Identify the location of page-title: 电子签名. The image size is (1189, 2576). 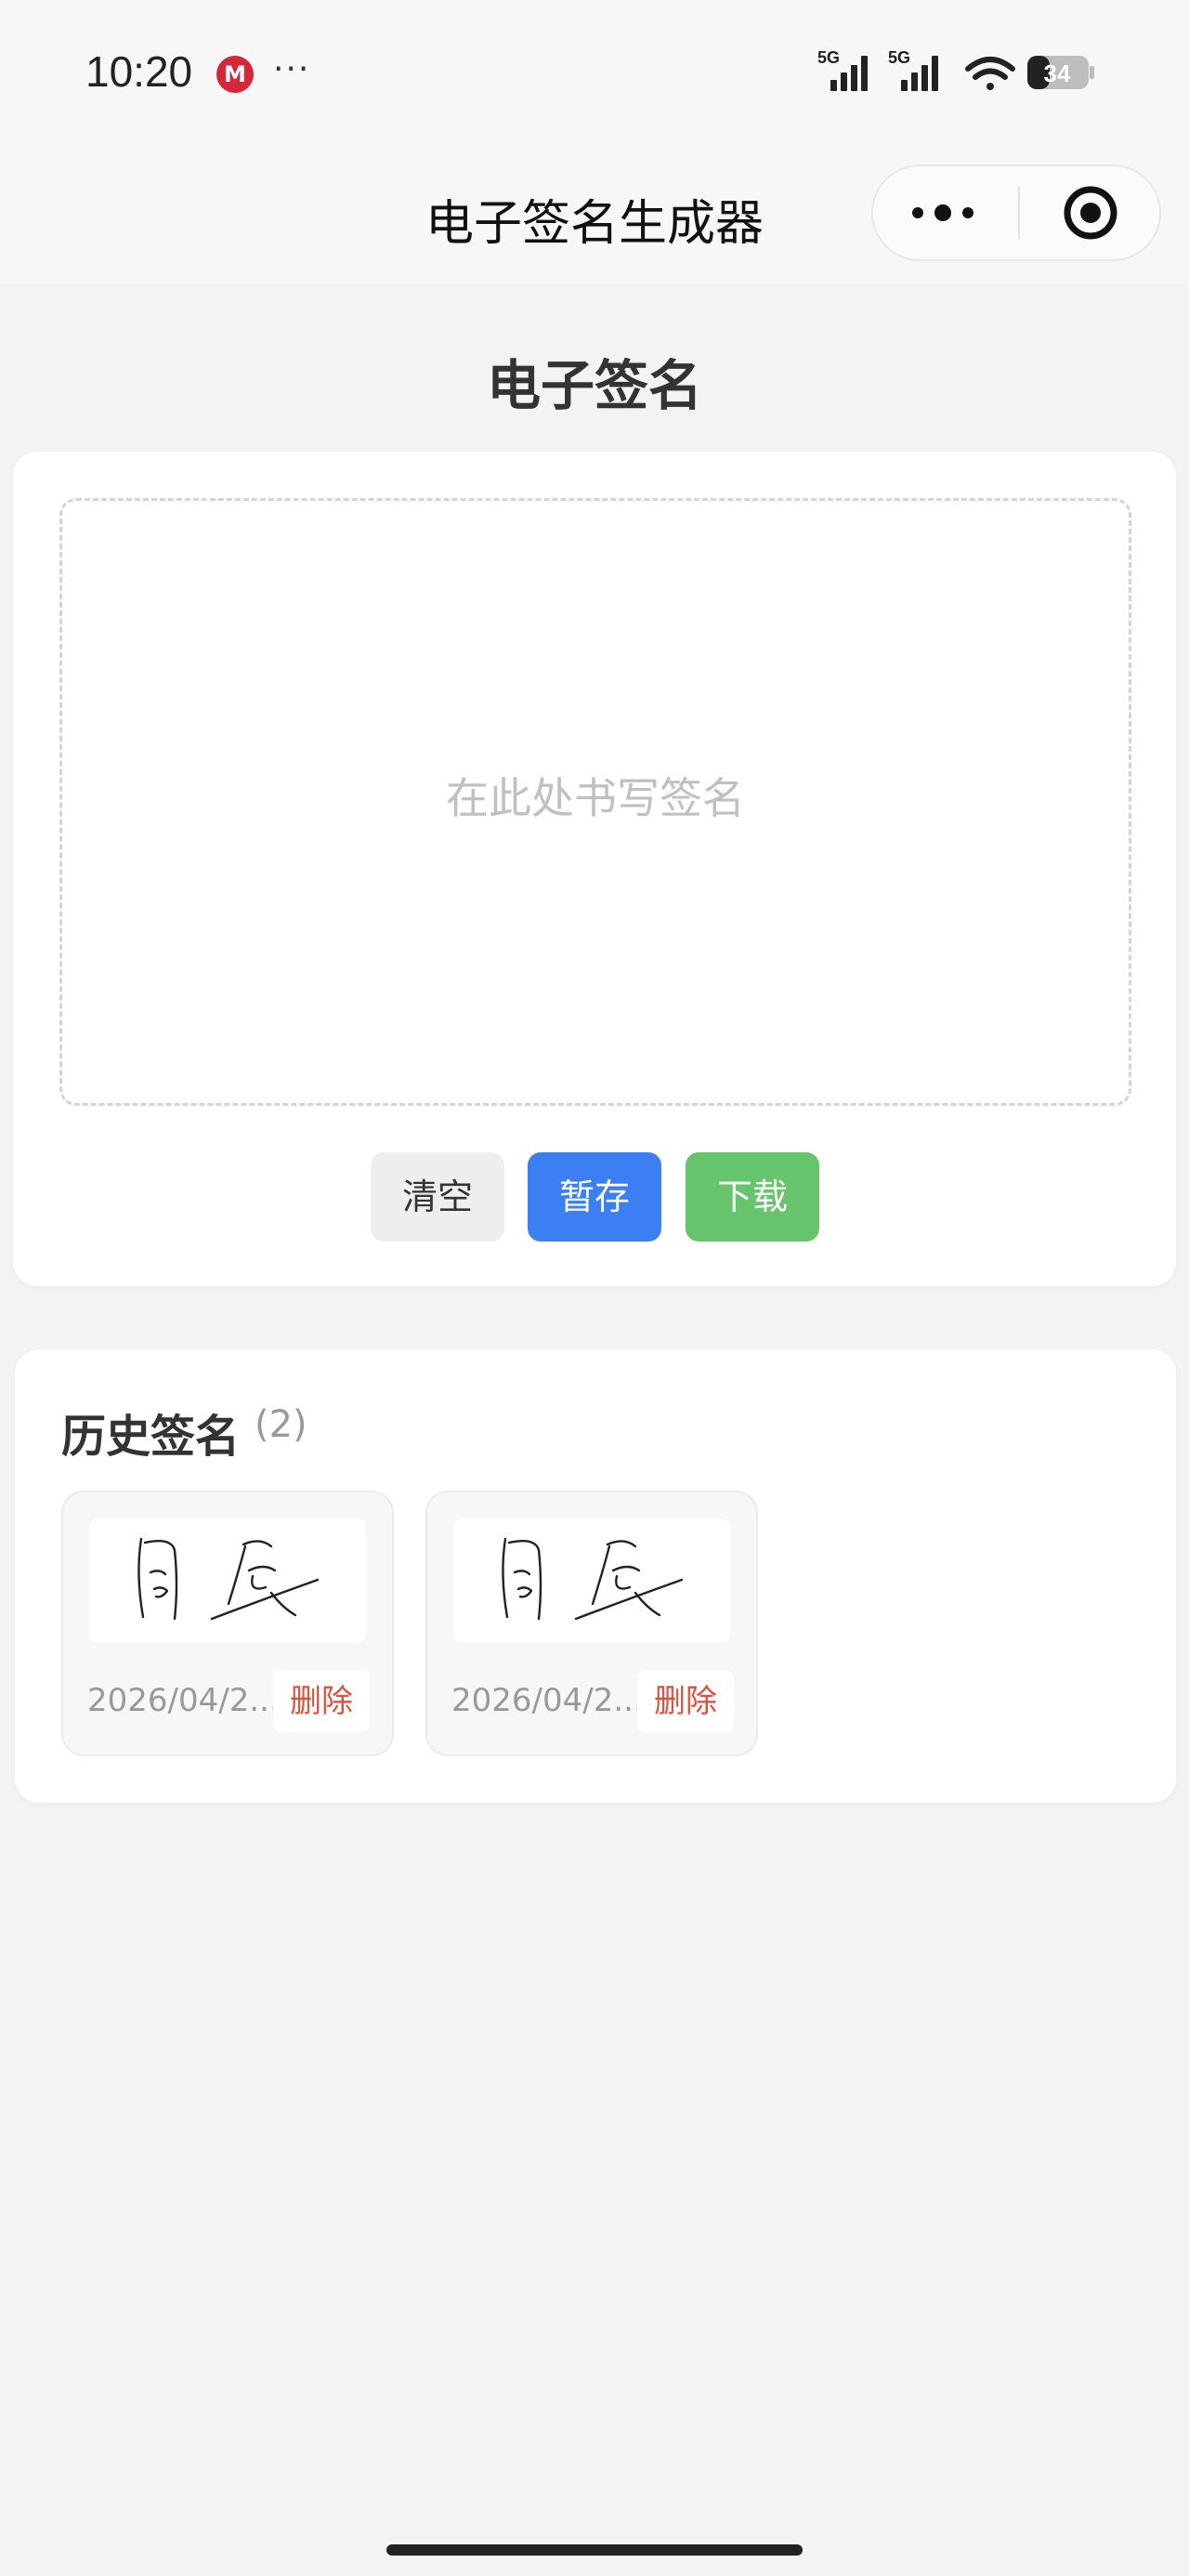
(594, 385).